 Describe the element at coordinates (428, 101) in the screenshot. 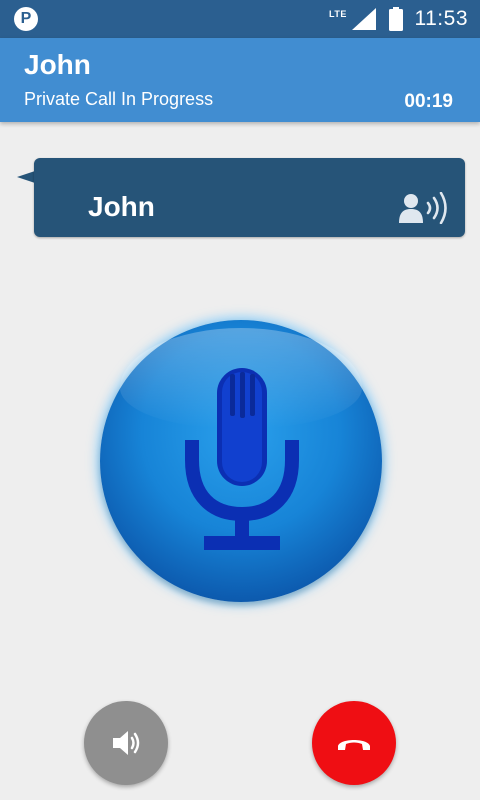

I see `call-timer: 00:19` at that location.